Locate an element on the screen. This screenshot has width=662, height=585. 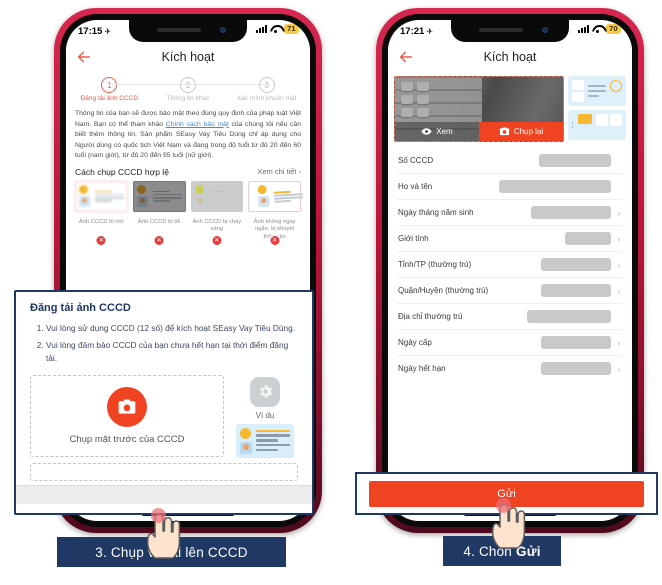
form-label: Ngày cấp is located at coordinates (415, 342).